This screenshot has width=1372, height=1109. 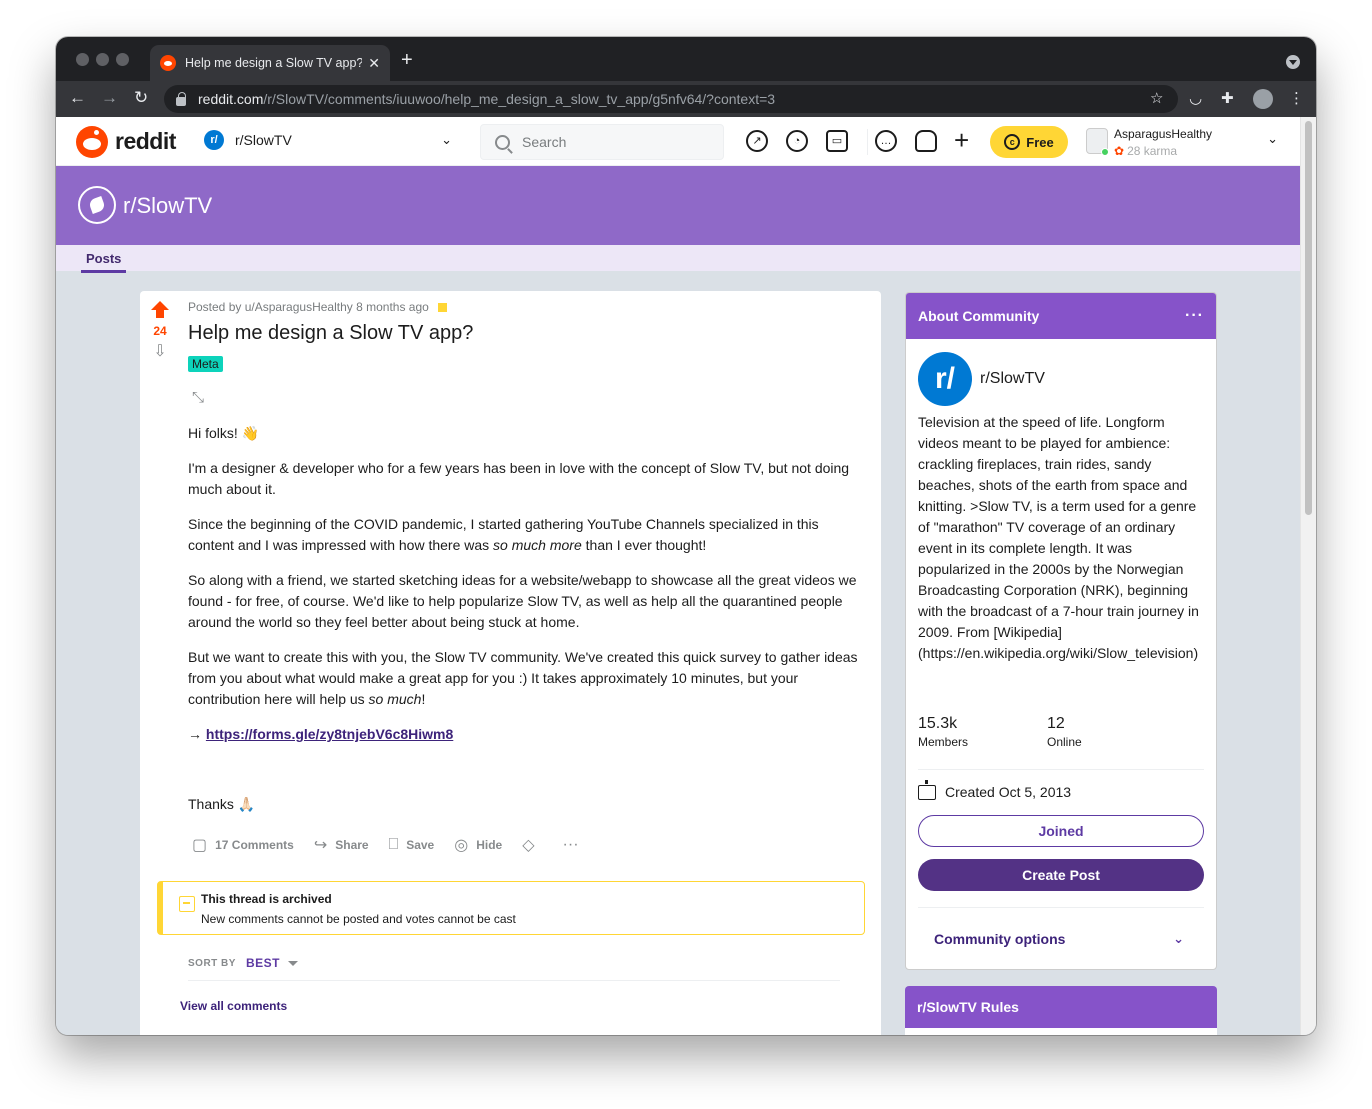 What do you see at coordinates (263, 140) in the screenshot?
I see `community-selector-label: r/SlowTV` at bounding box center [263, 140].